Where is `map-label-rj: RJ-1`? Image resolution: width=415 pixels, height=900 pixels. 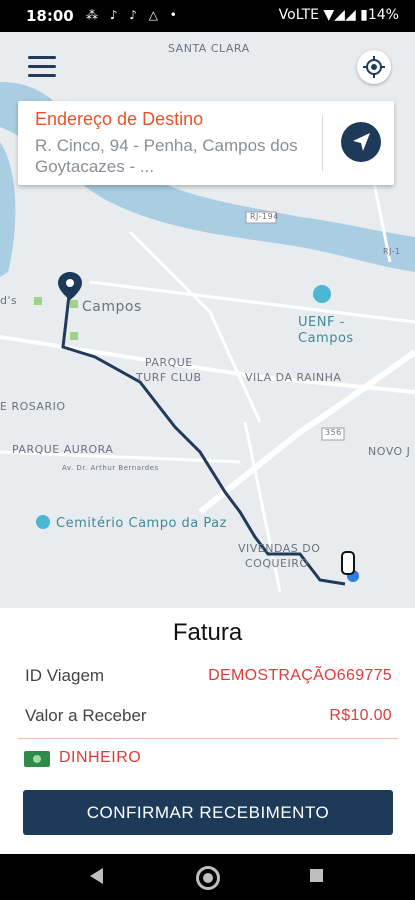
map-label-rj: RJ-1 is located at coordinates (392, 251).